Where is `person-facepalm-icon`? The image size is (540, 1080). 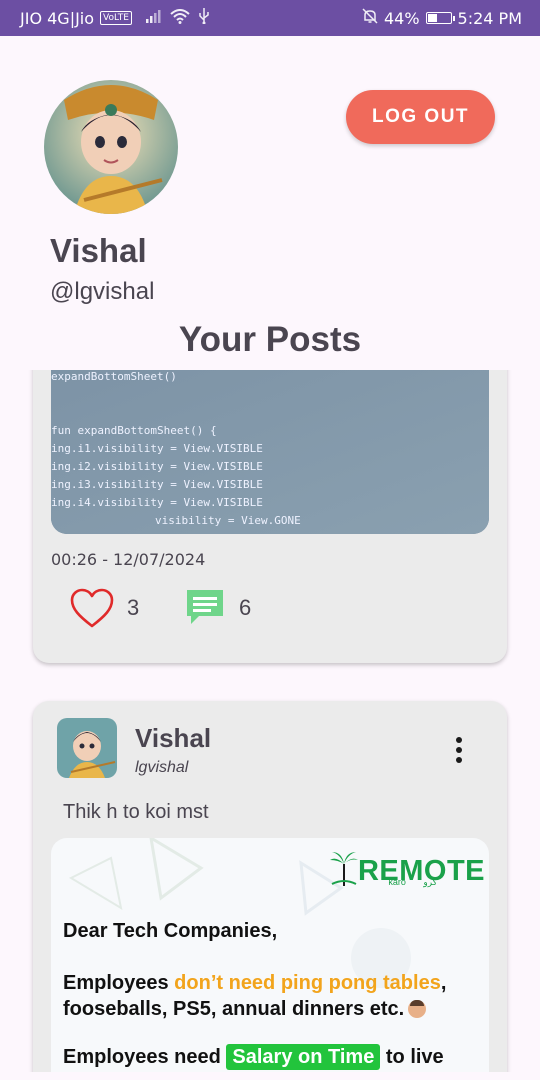 person-facepalm-icon is located at coordinates (417, 1009).